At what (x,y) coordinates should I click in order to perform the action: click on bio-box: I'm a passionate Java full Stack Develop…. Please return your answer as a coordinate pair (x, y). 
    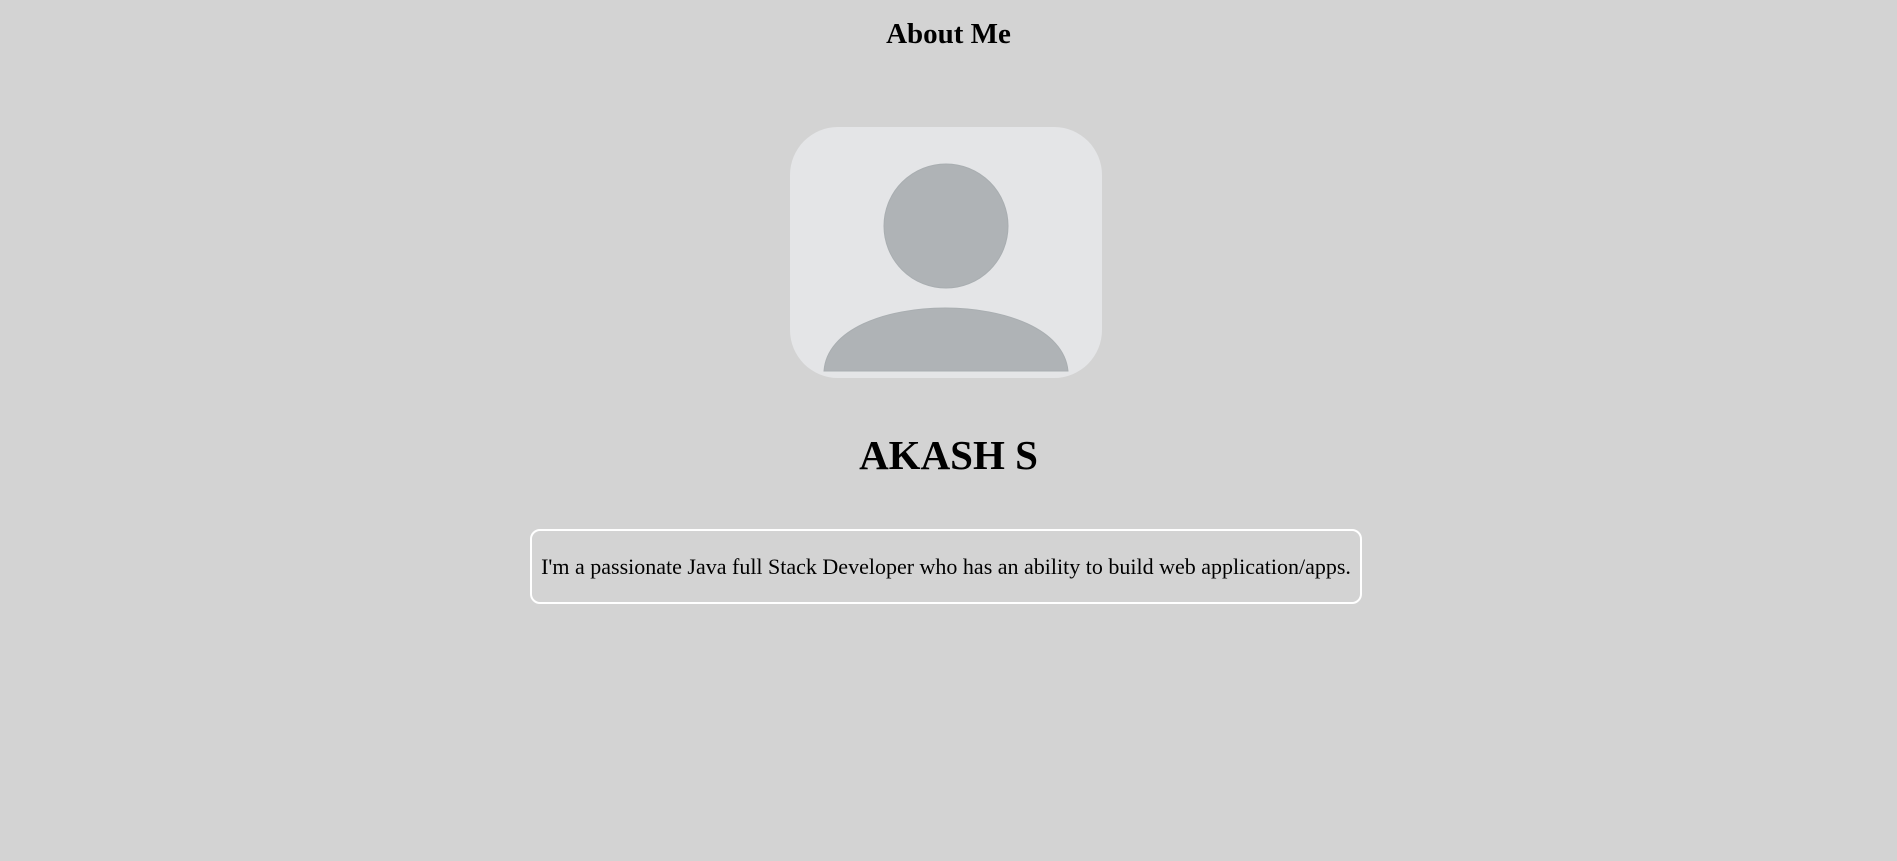
    Looking at the image, I should click on (946, 566).